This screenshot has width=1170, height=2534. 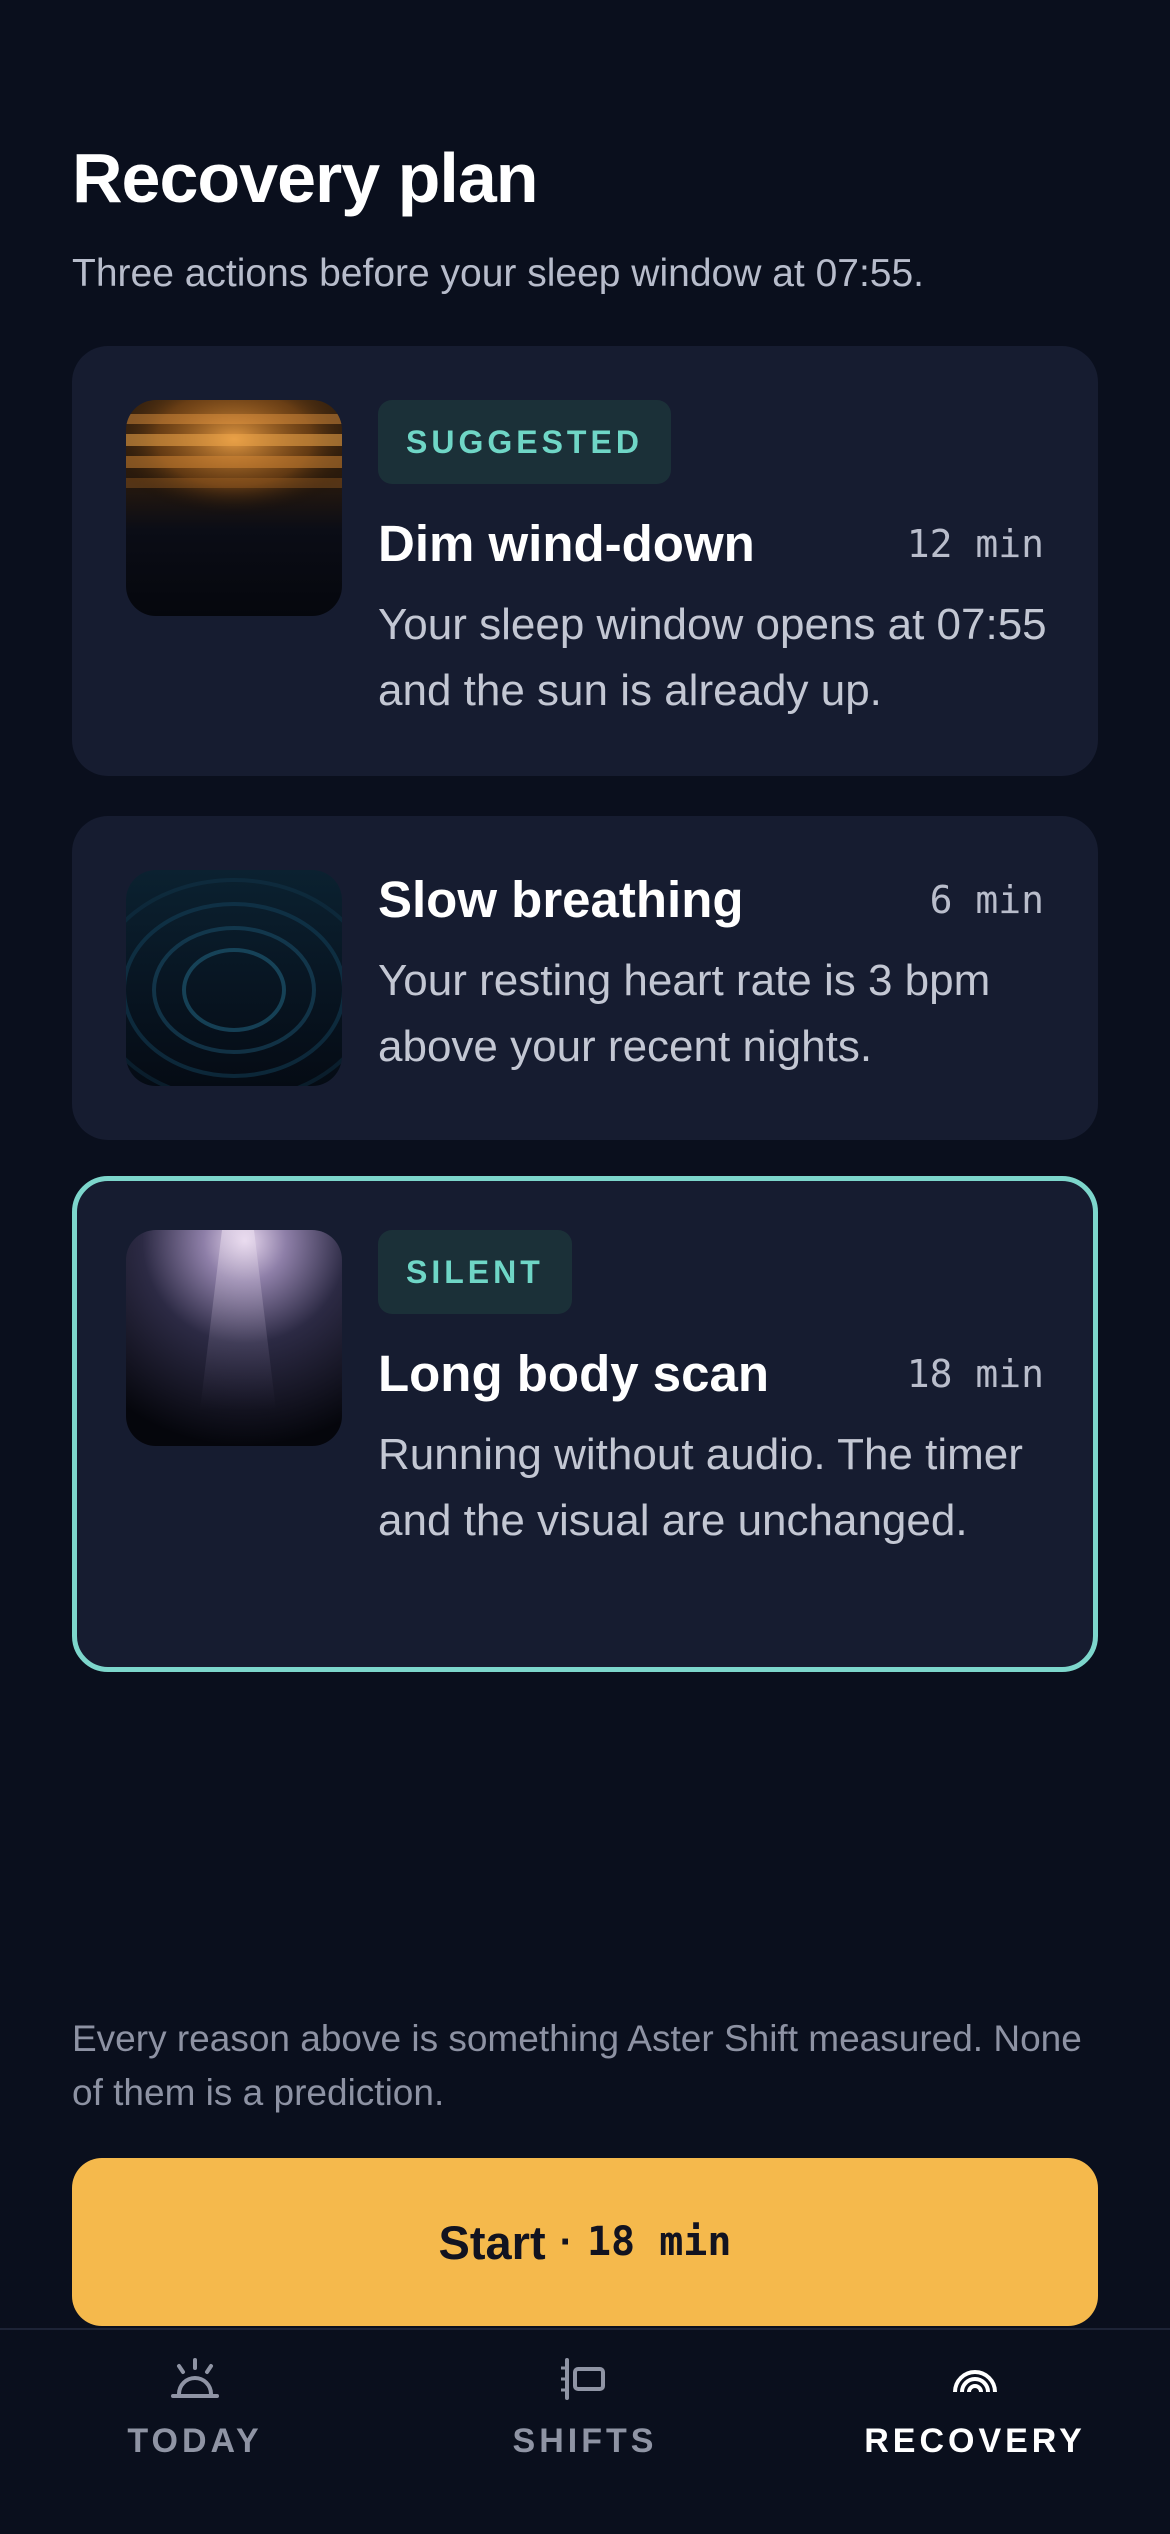 I want to click on tab-recovery: RECOVERY, so click(x=975, y=2432).